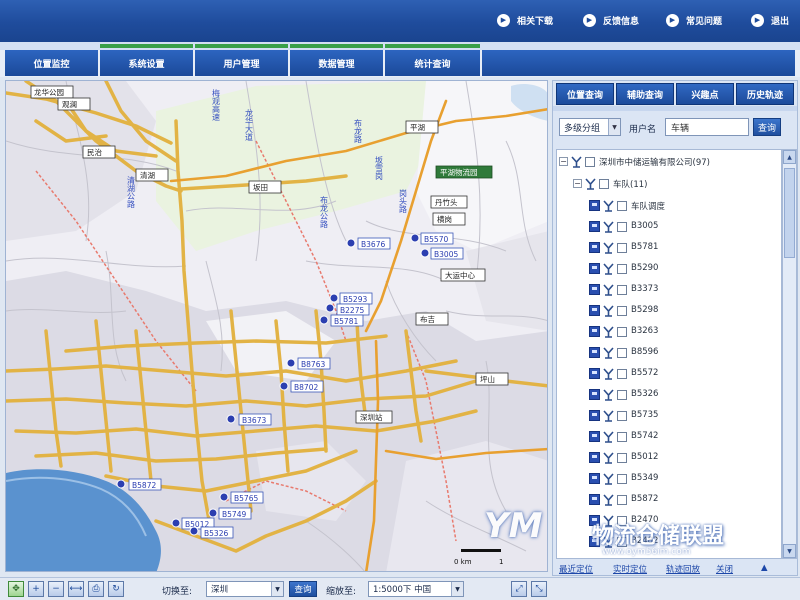 Image resolution: width=800 pixels, height=600 pixels. What do you see at coordinates (416, 589) in the screenshot?
I see `zoom-select: 1:5000下 中国 ▼` at bounding box center [416, 589].